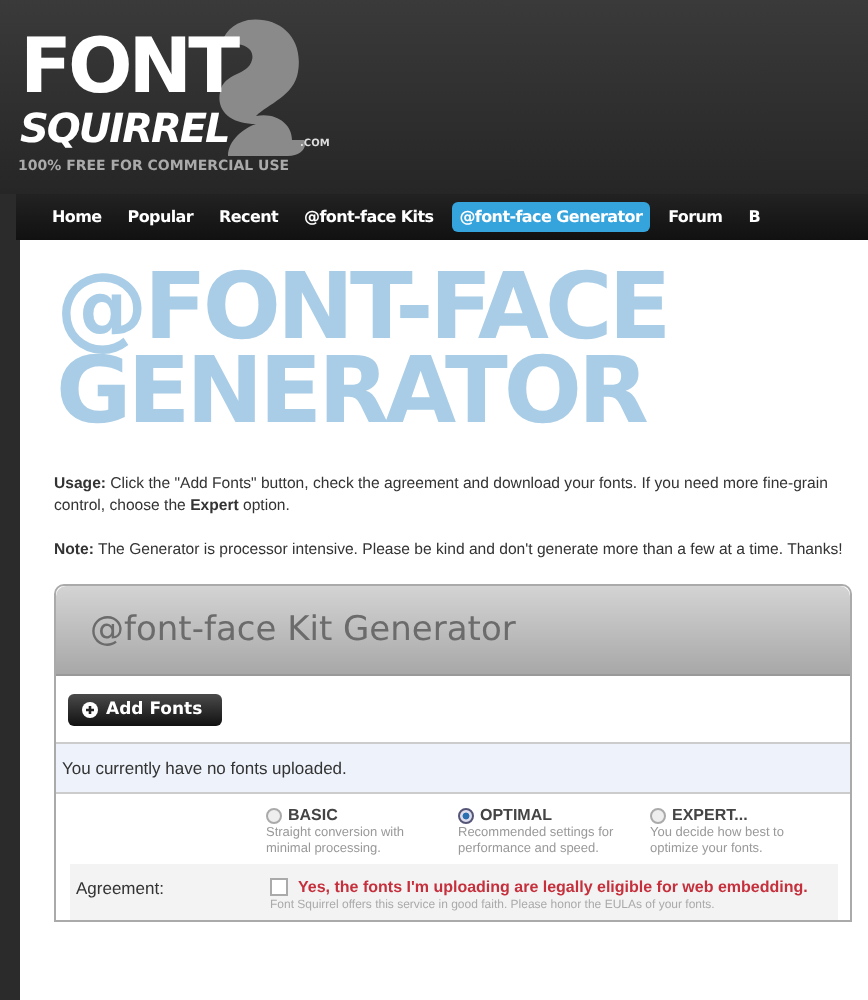  Describe the element at coordinates (369, 217) in the screenshot. I see `nav-tab: @font-face Kits` at that location.